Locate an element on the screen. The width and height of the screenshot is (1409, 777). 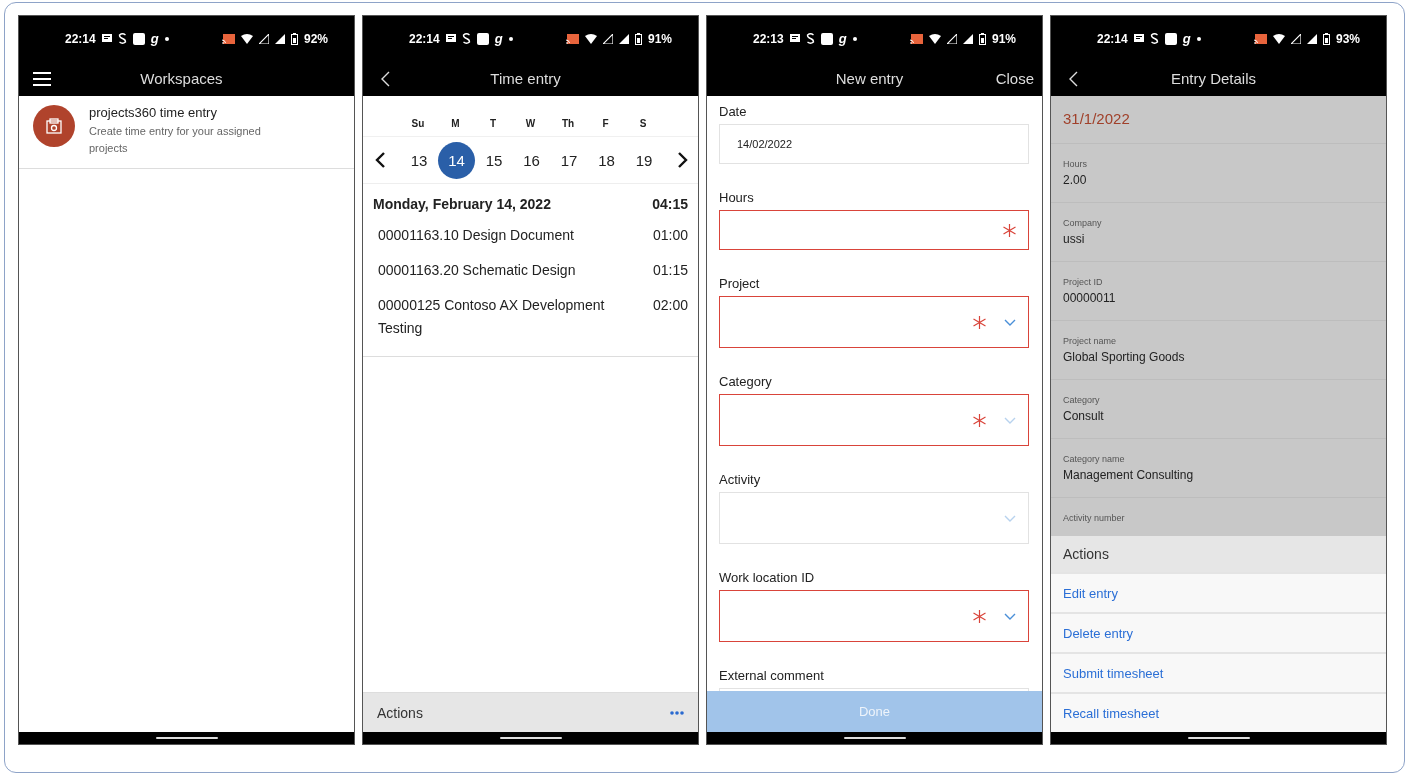
day-button: 13 is located at coordinates (419, 160).